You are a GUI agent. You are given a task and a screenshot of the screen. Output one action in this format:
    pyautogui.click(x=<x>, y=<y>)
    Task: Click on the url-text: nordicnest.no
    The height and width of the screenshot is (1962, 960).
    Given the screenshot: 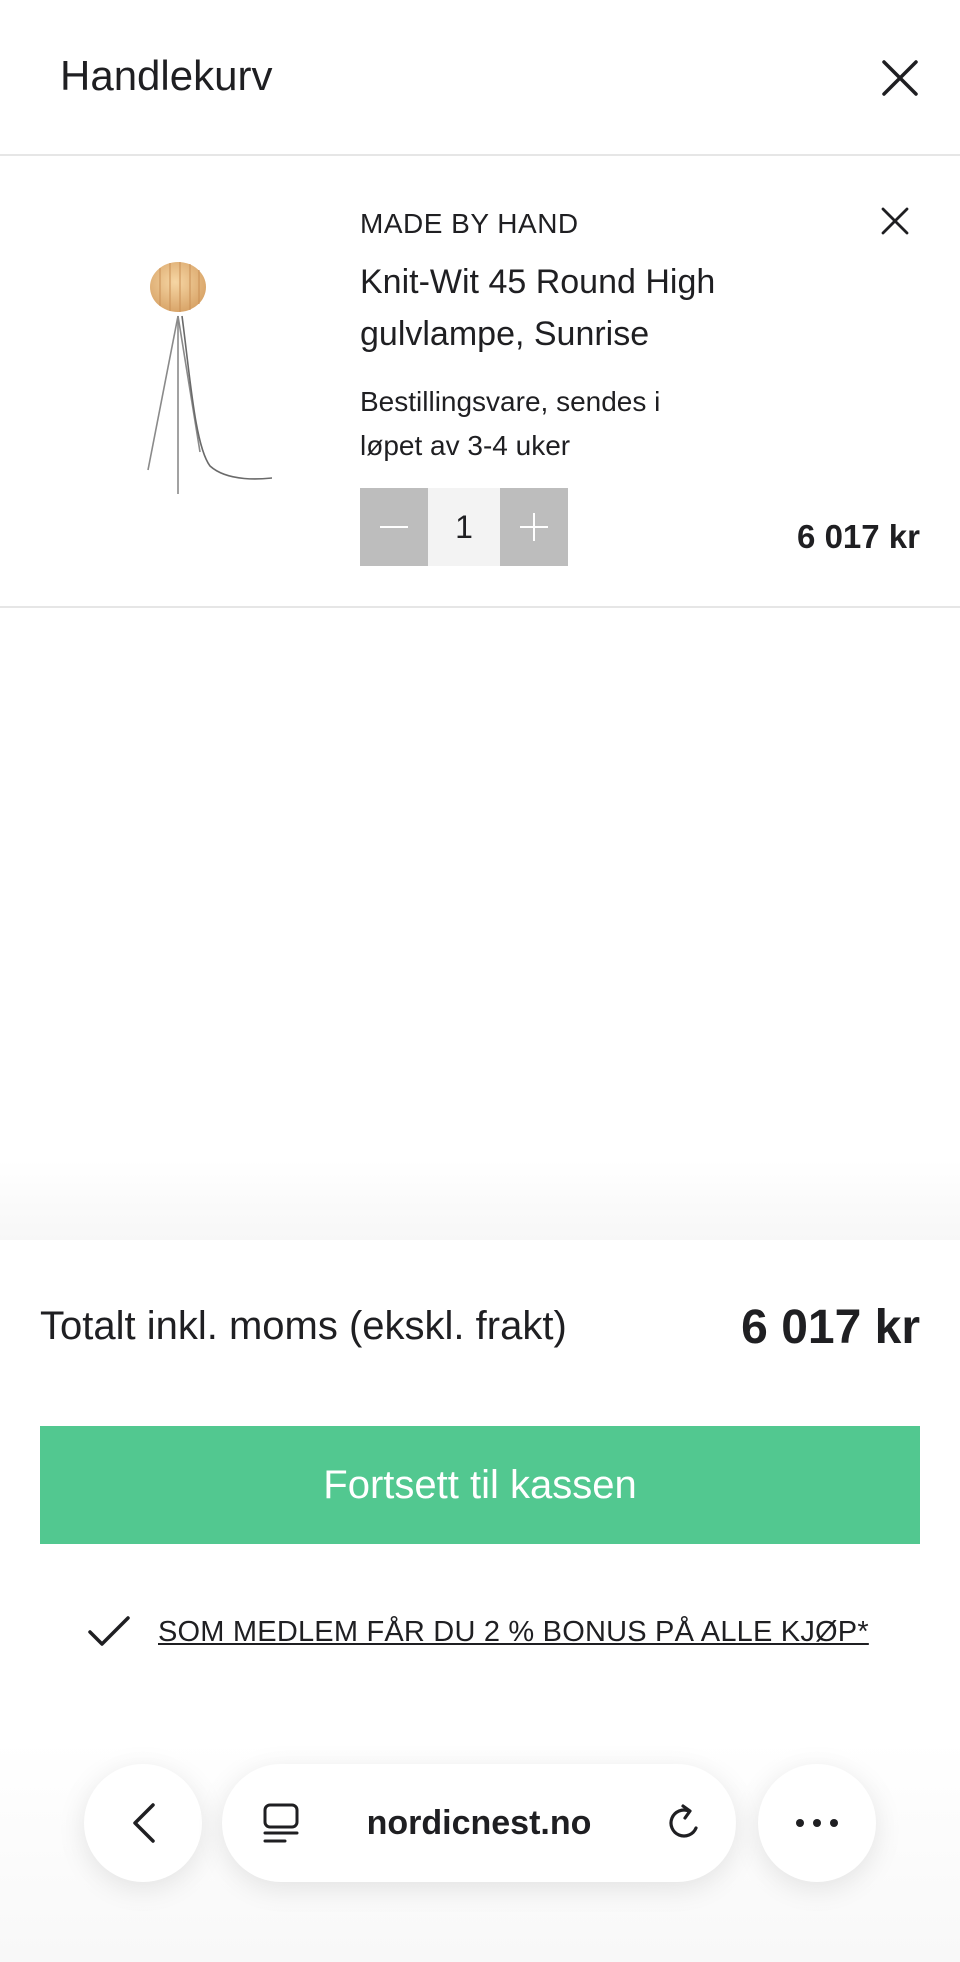 What is the action you would take?
    pyautogui.click(x=479, y=1823)
    